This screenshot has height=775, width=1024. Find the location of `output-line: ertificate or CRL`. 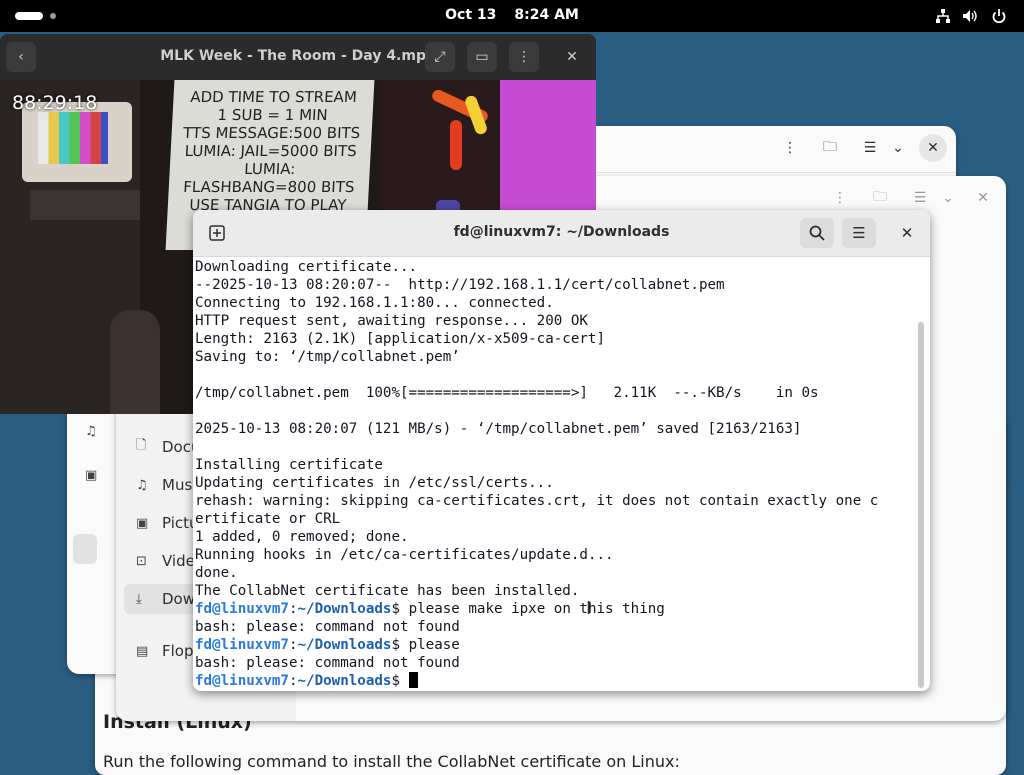

output-line: ertificate or CRL is located at coordinates (268, 519).